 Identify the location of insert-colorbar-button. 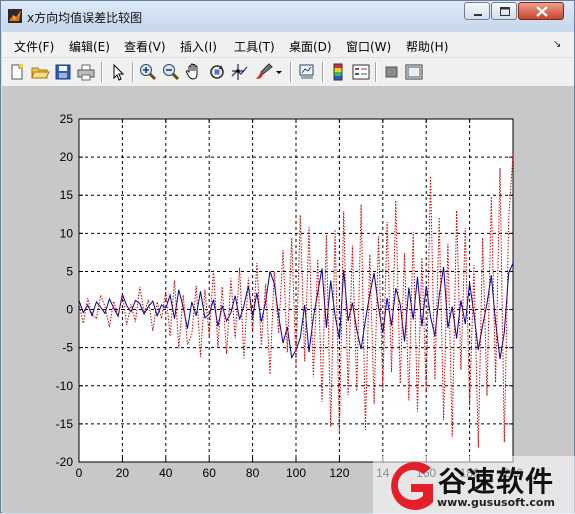
(338, 72).